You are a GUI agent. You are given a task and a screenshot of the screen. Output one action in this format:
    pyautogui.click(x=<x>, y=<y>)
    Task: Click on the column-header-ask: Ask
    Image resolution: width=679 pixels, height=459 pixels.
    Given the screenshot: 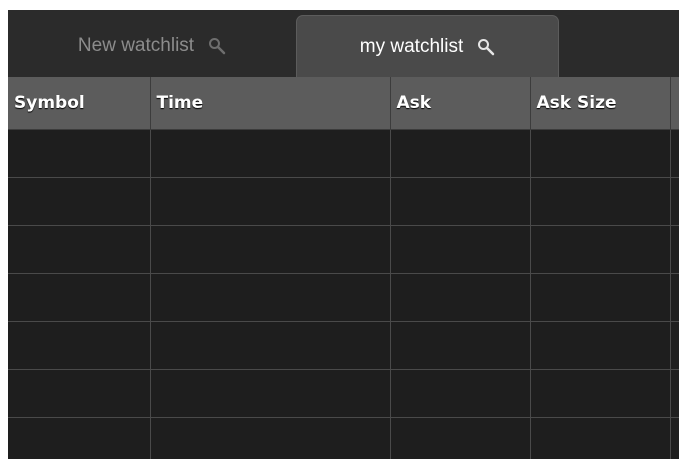 What is the action you would take?
    pyautogui.click(x=460, y=103)
    